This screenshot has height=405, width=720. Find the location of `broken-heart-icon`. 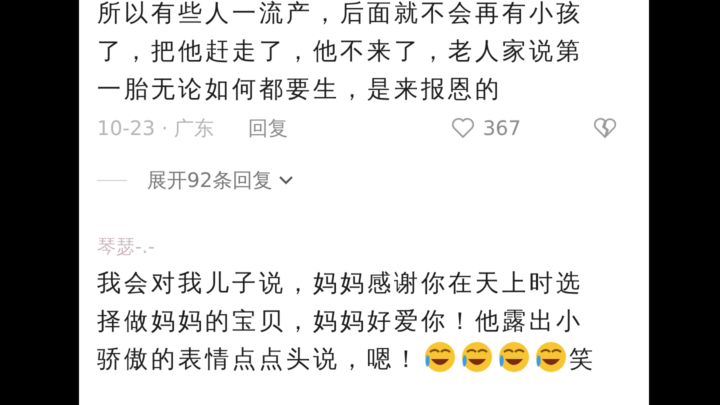

broken-heart-icon is located at coordinates (605, 128).